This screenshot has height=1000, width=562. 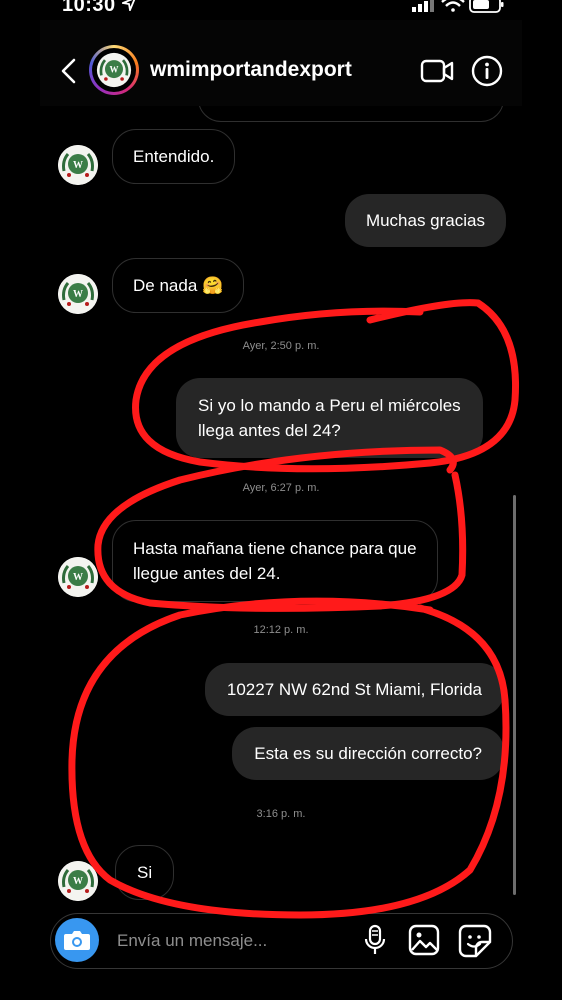 What do you see at coordinates (475, 941) in the screenshot?
I see `sticker-icon` at bounding box center [475, 941].